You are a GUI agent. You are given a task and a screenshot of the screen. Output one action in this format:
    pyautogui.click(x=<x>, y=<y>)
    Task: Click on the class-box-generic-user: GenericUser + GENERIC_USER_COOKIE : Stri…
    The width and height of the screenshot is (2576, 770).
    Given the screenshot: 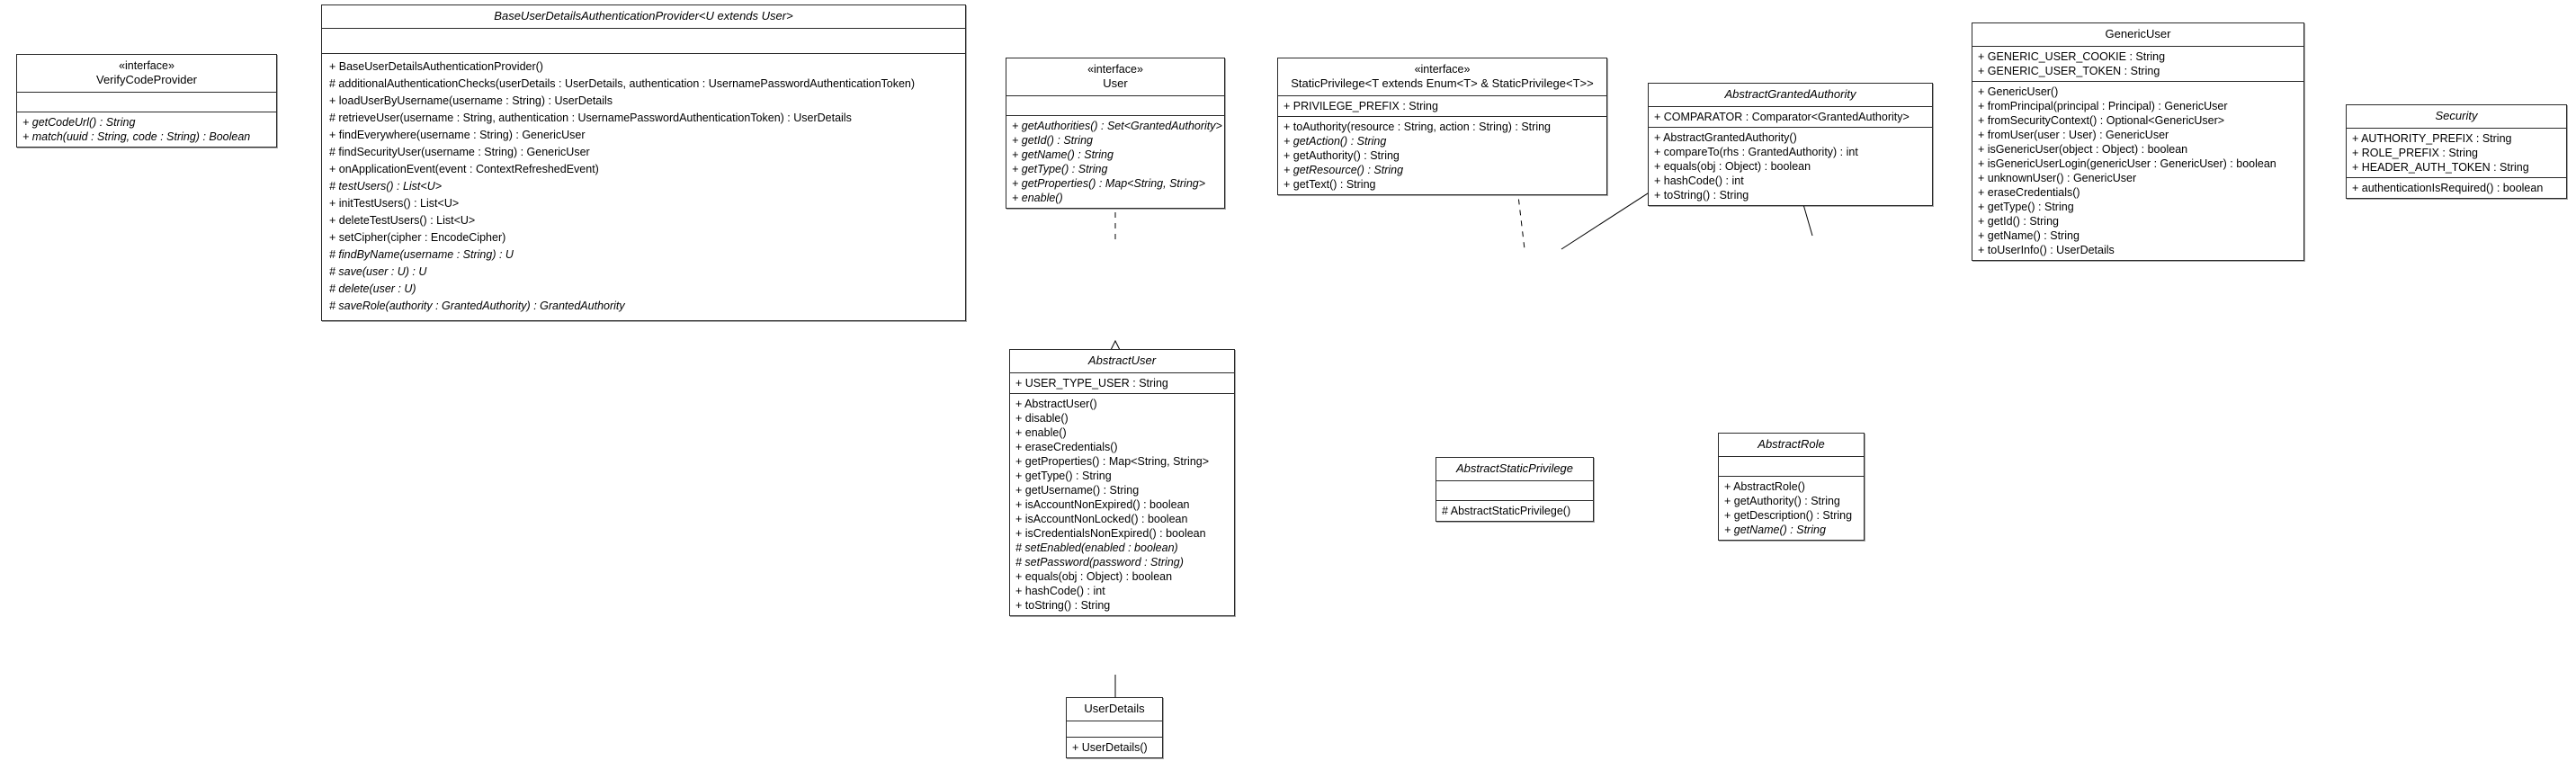 What is the action you would take?
    pyautogui.click(x=2138, y=141)
    